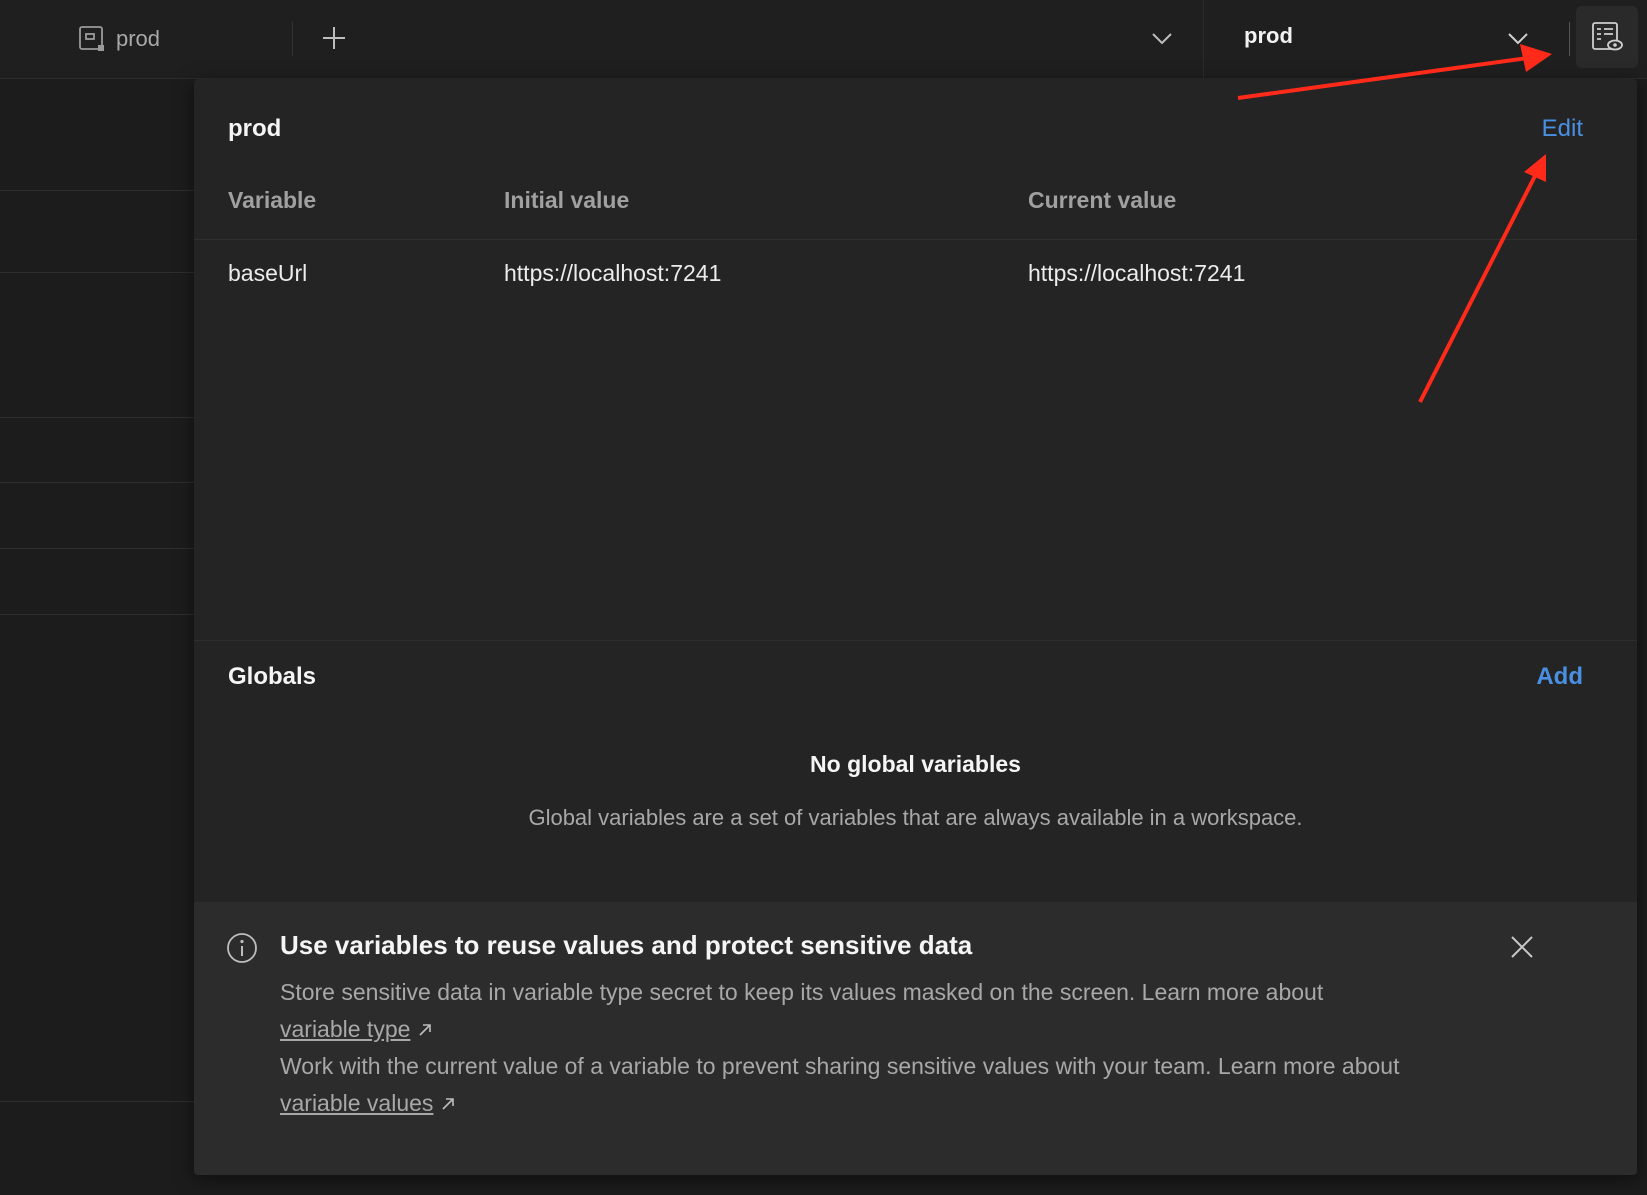 The image size is (1647, 1195). I want to click on column-header-variable: Variable, so click(272, 200).